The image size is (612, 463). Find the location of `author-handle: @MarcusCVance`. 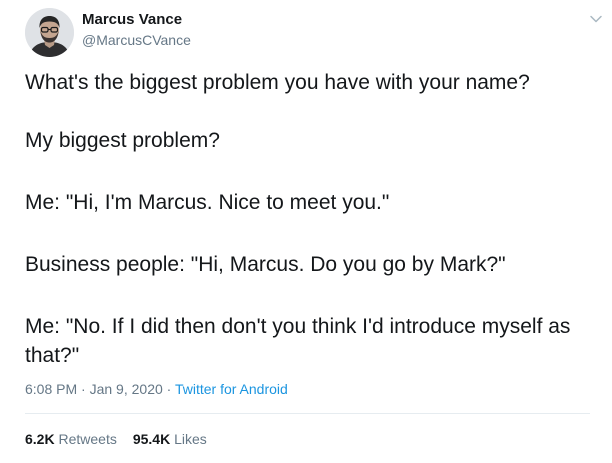

author-handle: @MarcusCVance is located at coordinates (136, 40).